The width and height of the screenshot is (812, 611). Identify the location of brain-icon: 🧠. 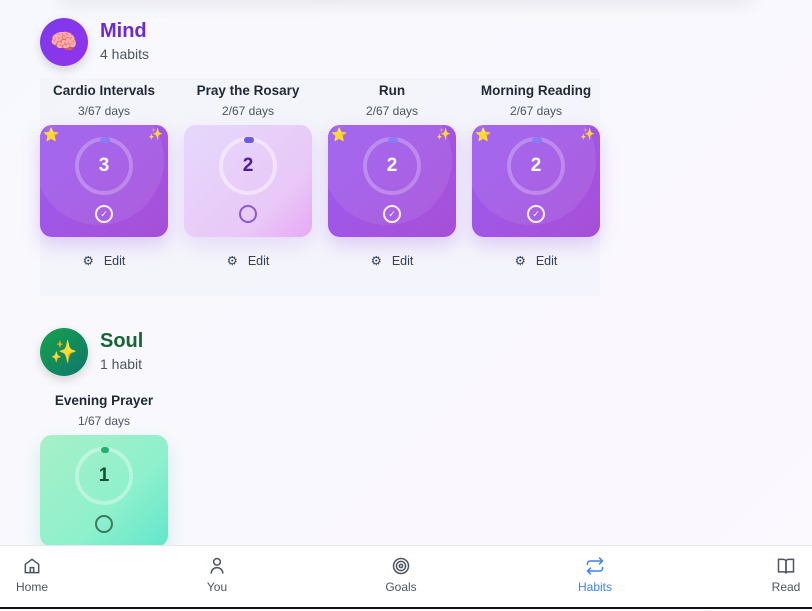
(64, 42).